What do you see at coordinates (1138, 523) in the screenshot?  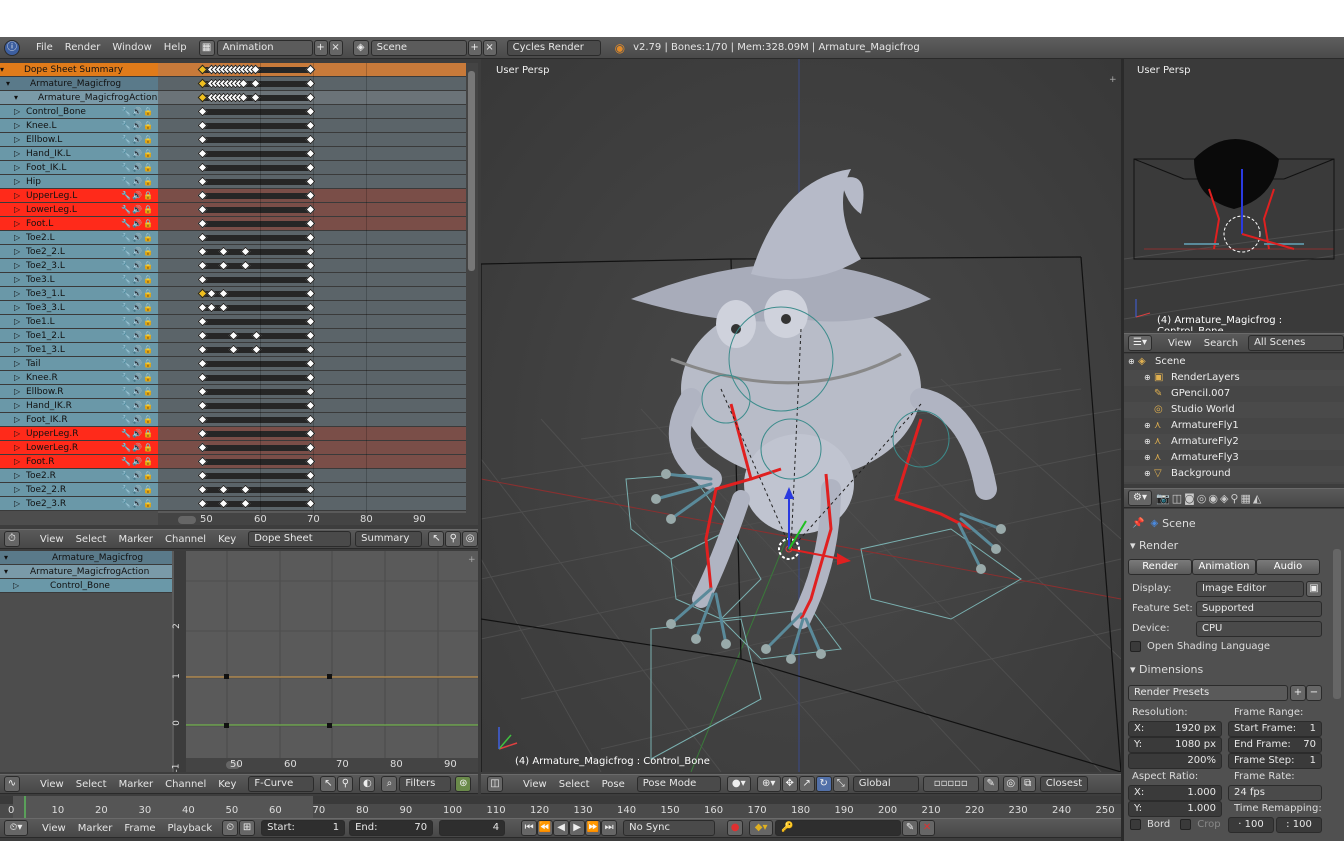 I see `pin-icon: 📌` at bounding box center [1138, 523].